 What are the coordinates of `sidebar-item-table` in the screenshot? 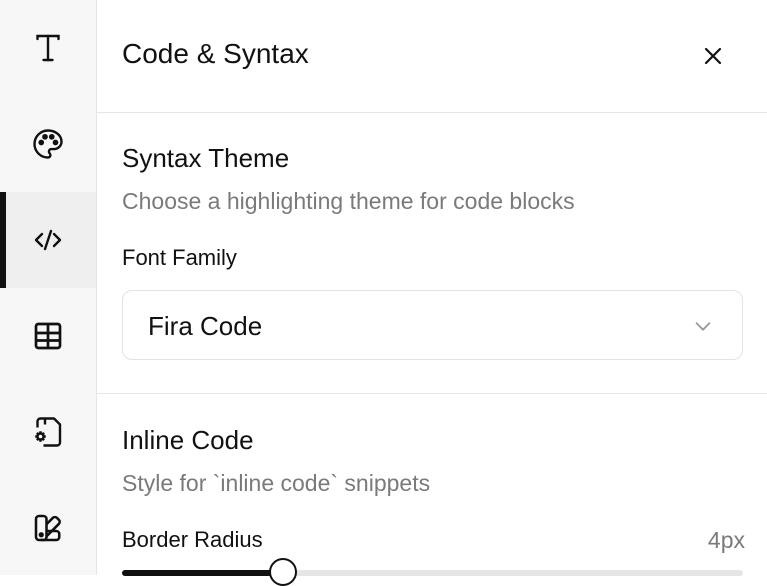 It's located at (48, 336).